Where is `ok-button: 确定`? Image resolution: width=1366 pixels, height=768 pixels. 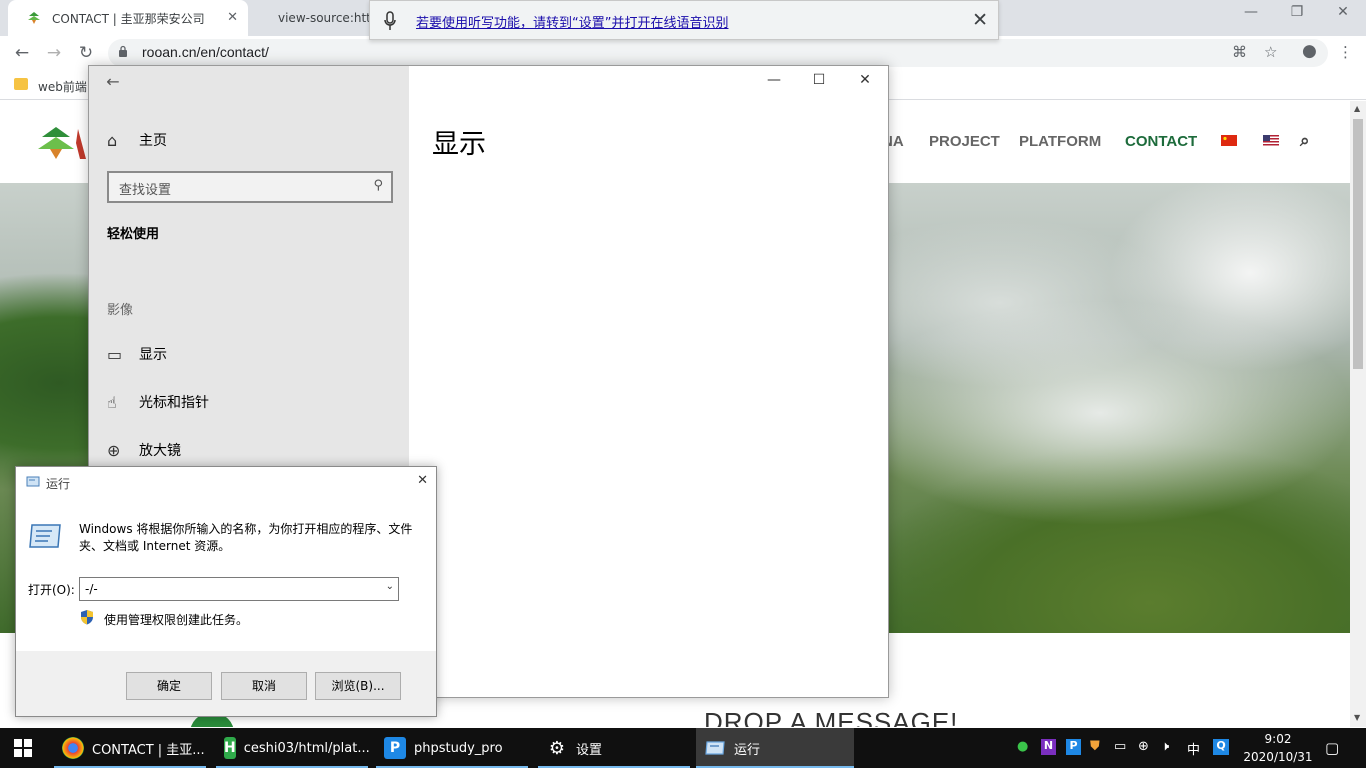
ok-button: 确定 is located at coordinates (169, 686).